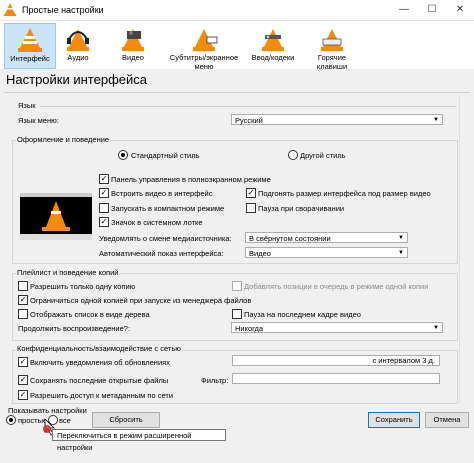 The image size is (474, 463). Describe the element at coordinates (326, 252) in the screenshot. I see `autoraise-select: Видео ▼` at that location.